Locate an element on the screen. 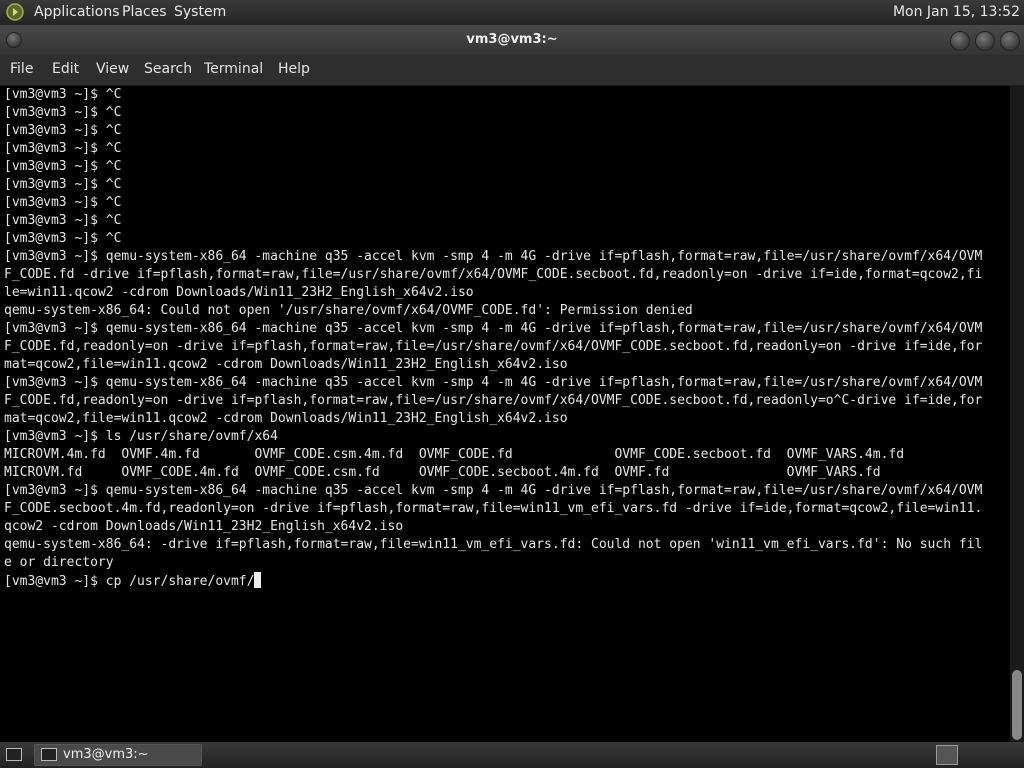  clock: Mon Jan 15, 13:52 is located at coordinates (956, 12).